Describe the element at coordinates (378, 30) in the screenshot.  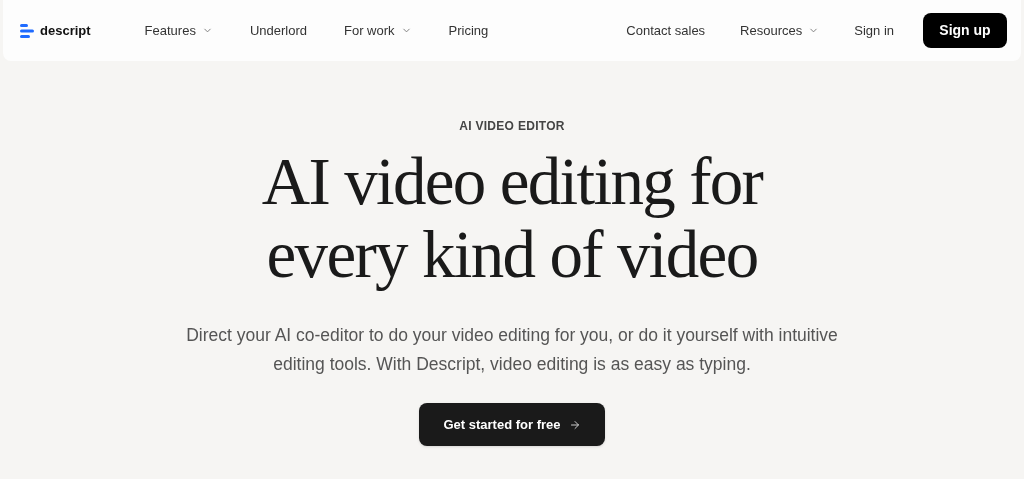
I see `nav-menu: For work` at that location.